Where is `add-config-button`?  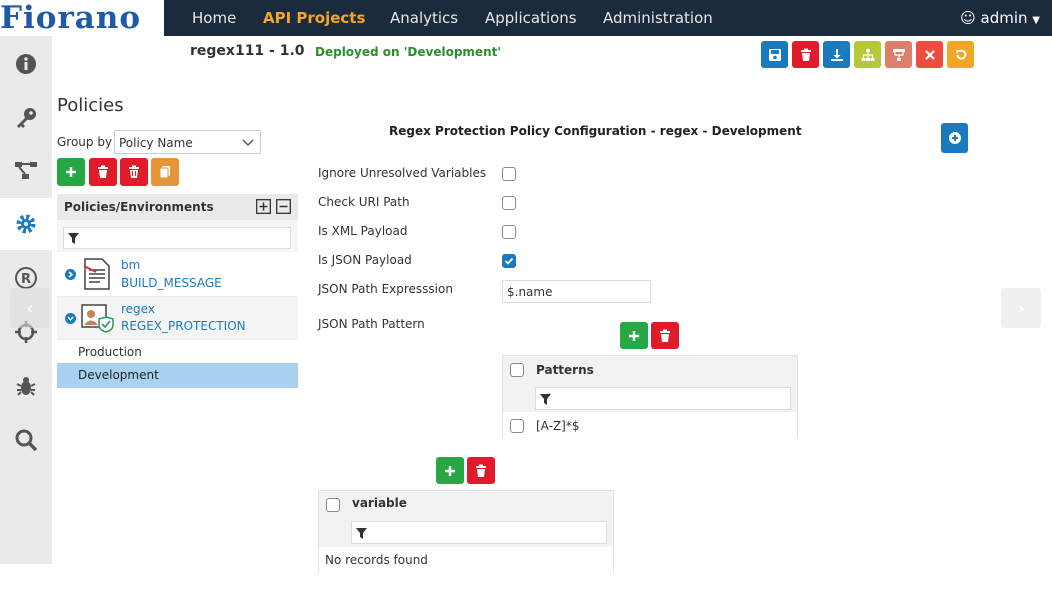 add-config-button is located at coordinates (954, 138).